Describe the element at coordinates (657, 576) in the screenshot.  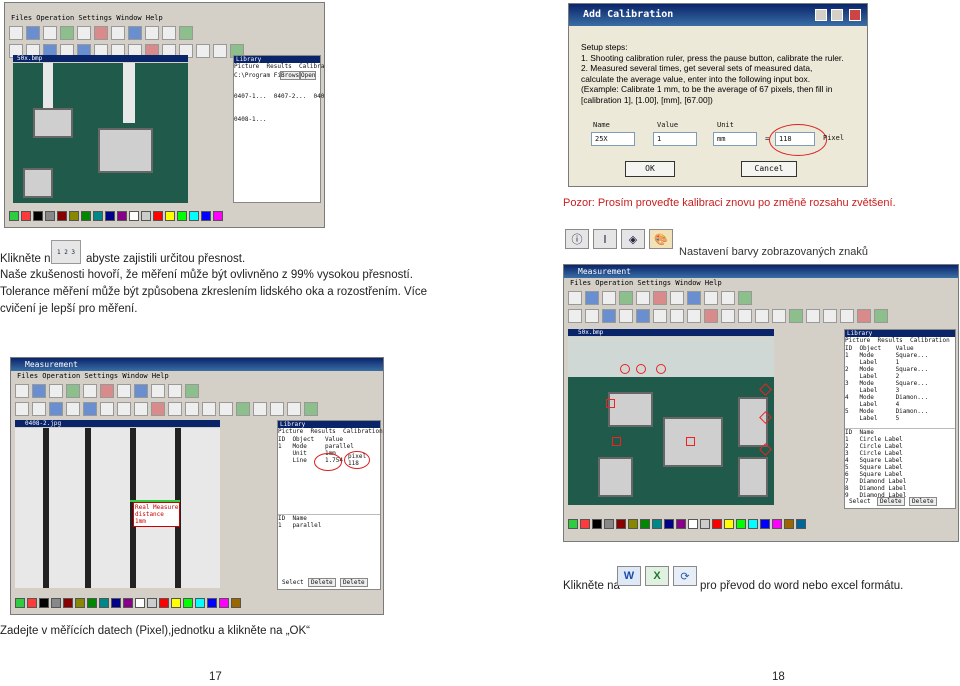
I see `excel-export-icon: X` at that location.